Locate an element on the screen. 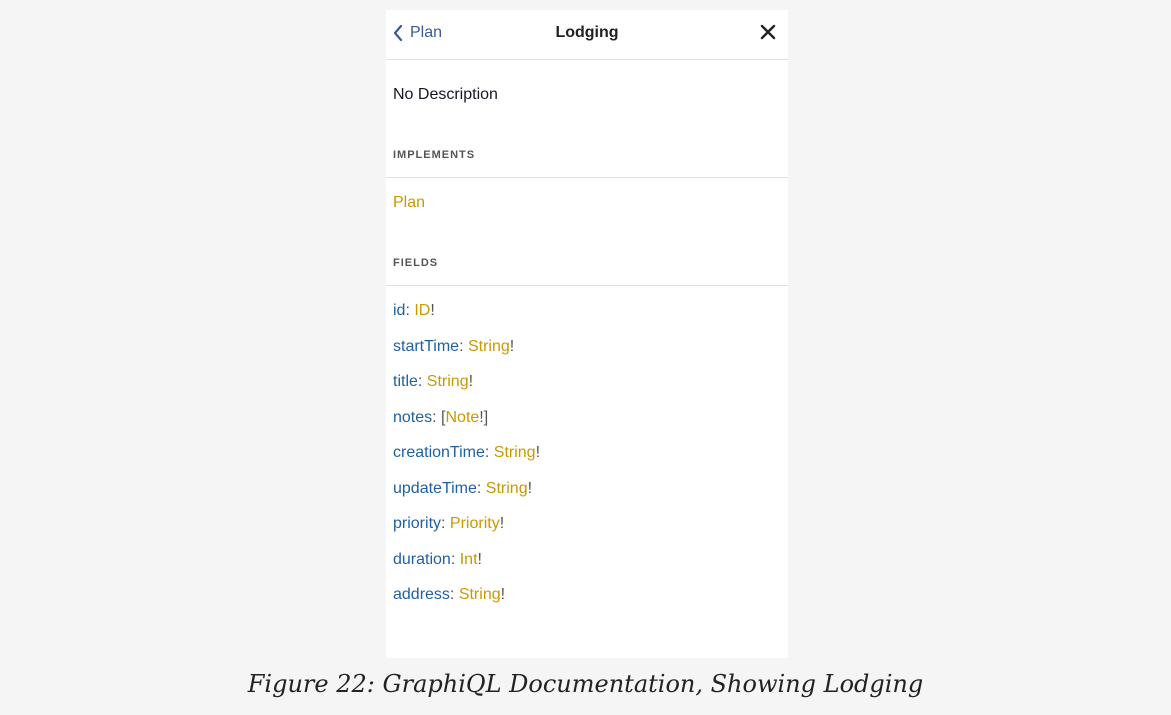  type-link: Plan is located at coordinates (409, 202).